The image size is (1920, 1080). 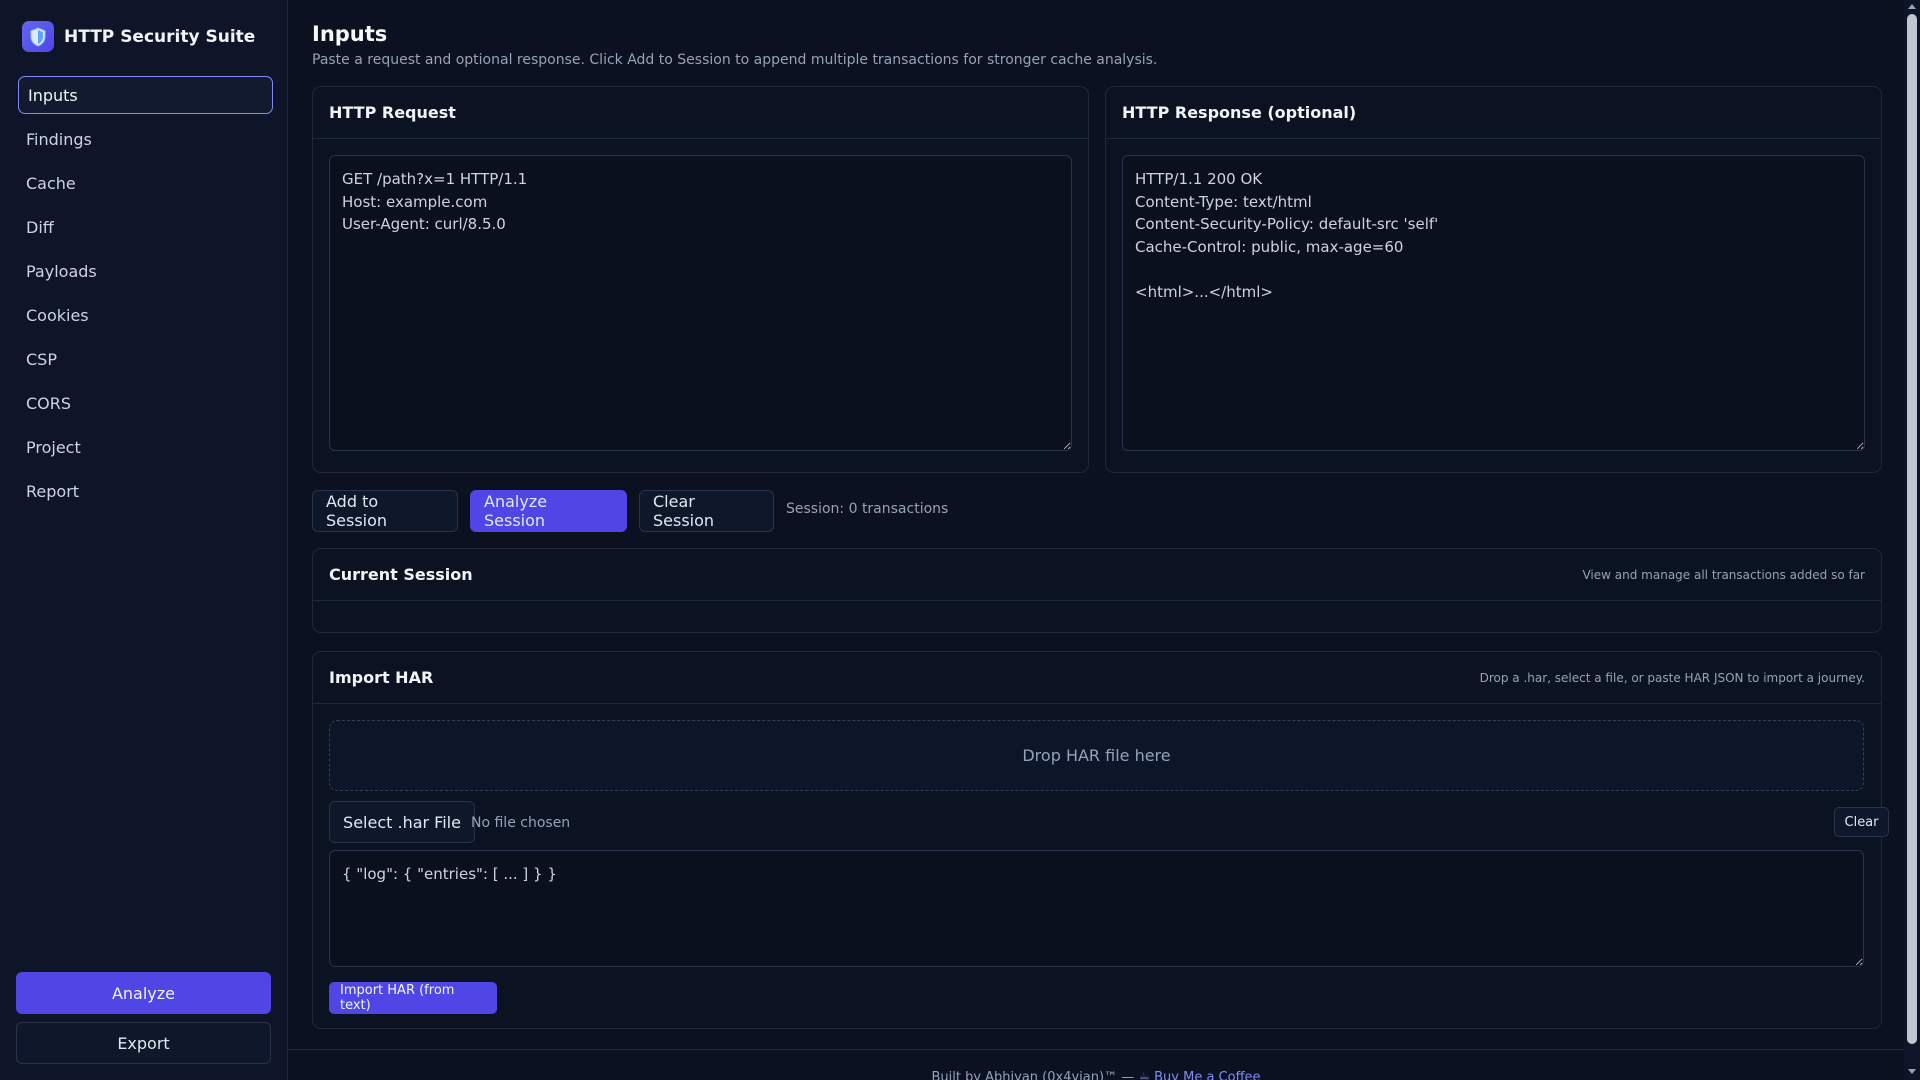 I want to click on scroll-up-icon, so click(x=1912, y=6).